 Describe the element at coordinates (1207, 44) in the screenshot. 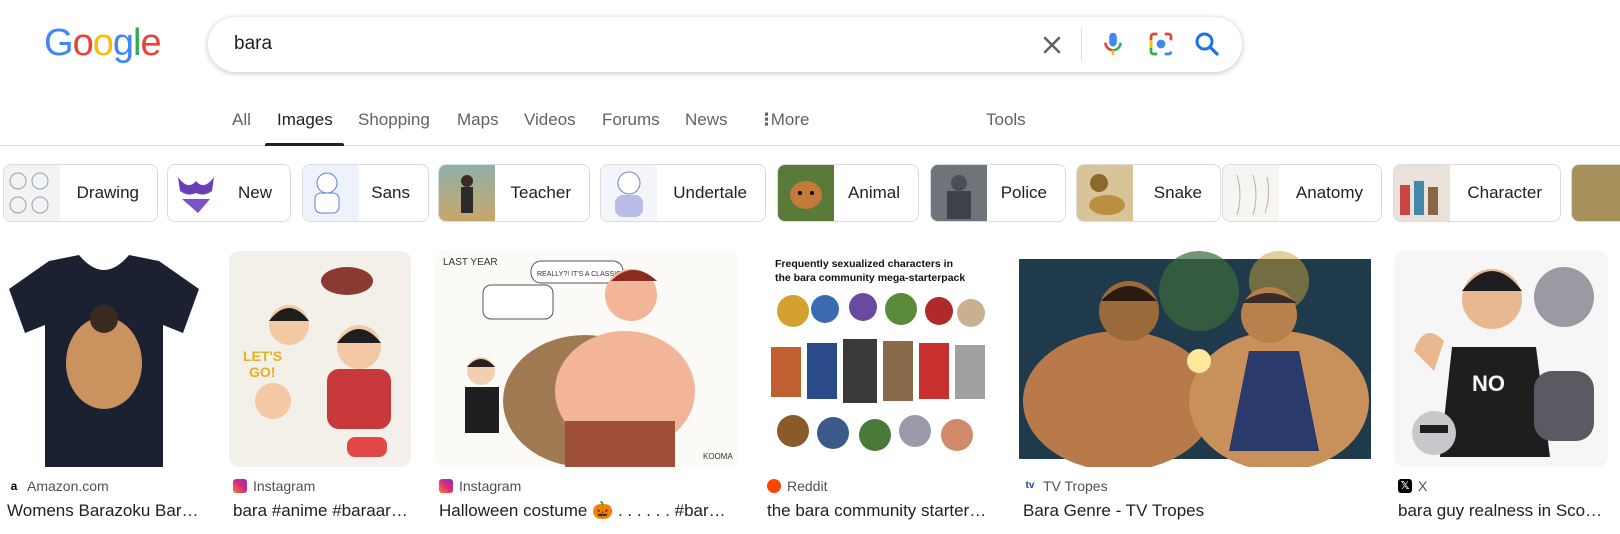

I see `search-icon` at that location.